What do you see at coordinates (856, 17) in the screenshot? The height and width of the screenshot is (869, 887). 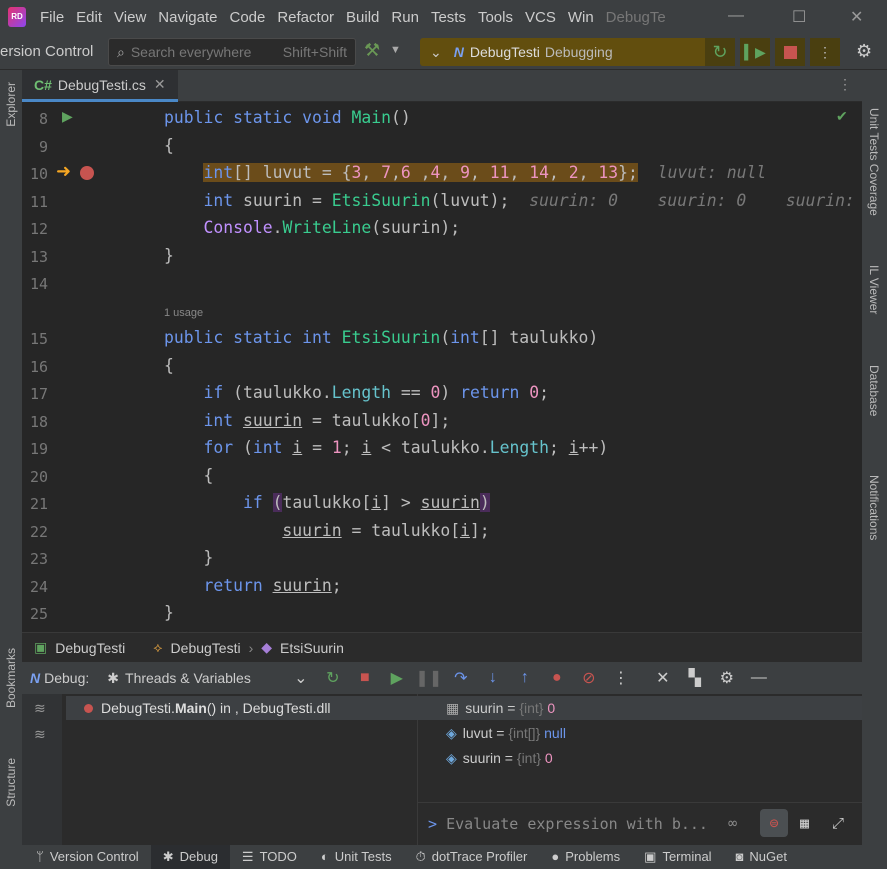 I see `close-window-button: ✕` at bounding box center [856, 17].